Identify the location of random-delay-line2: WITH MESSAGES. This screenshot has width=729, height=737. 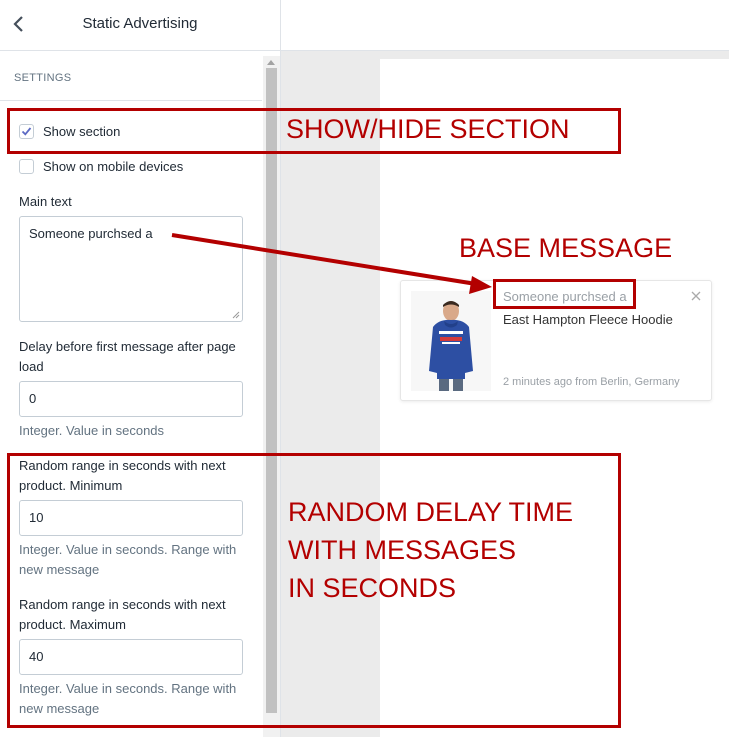
(402, 550).